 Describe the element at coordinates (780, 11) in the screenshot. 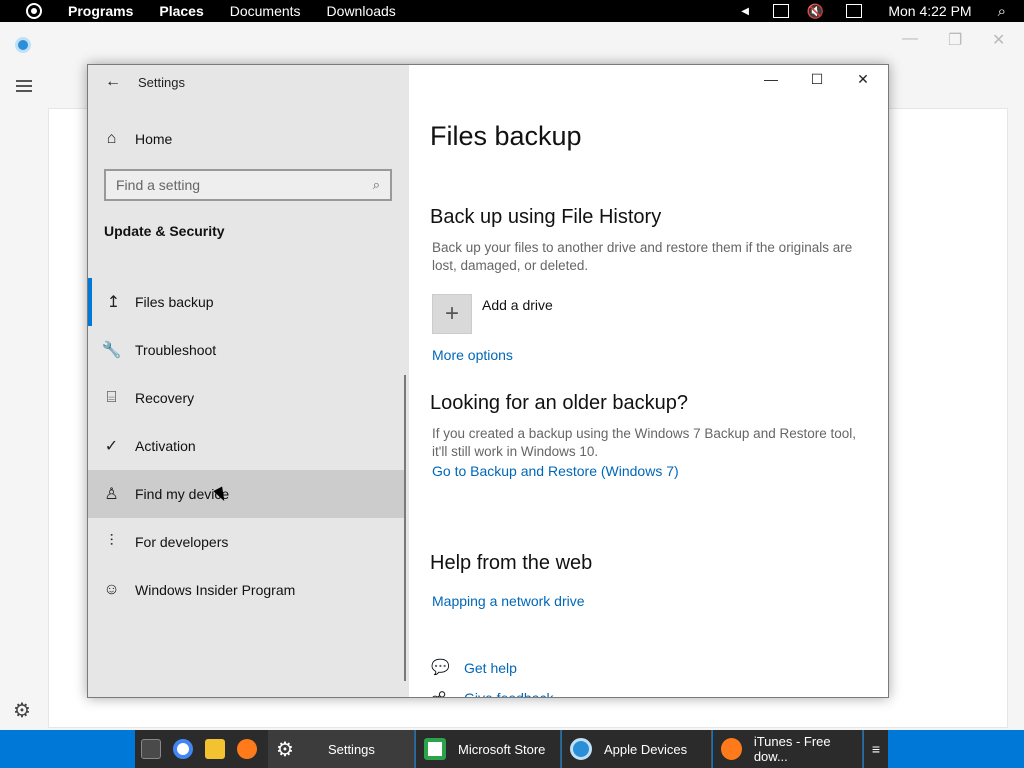

I see `network-icon` at that location.